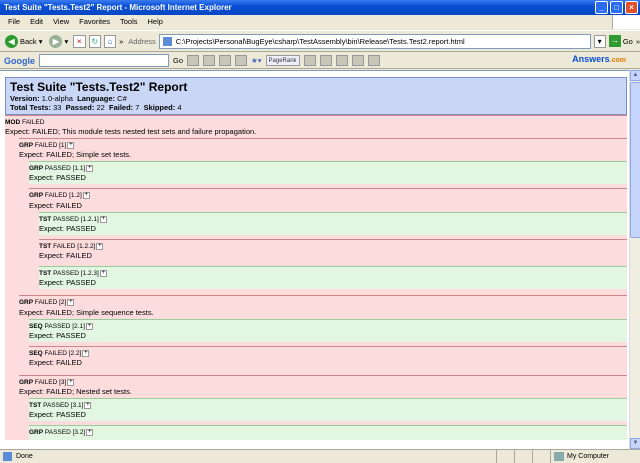 The image size is (640, 463). What do you see at coordinates (631, 7) in the screenshot?
I see `close-button: ×` at bounding box center [631, 7].